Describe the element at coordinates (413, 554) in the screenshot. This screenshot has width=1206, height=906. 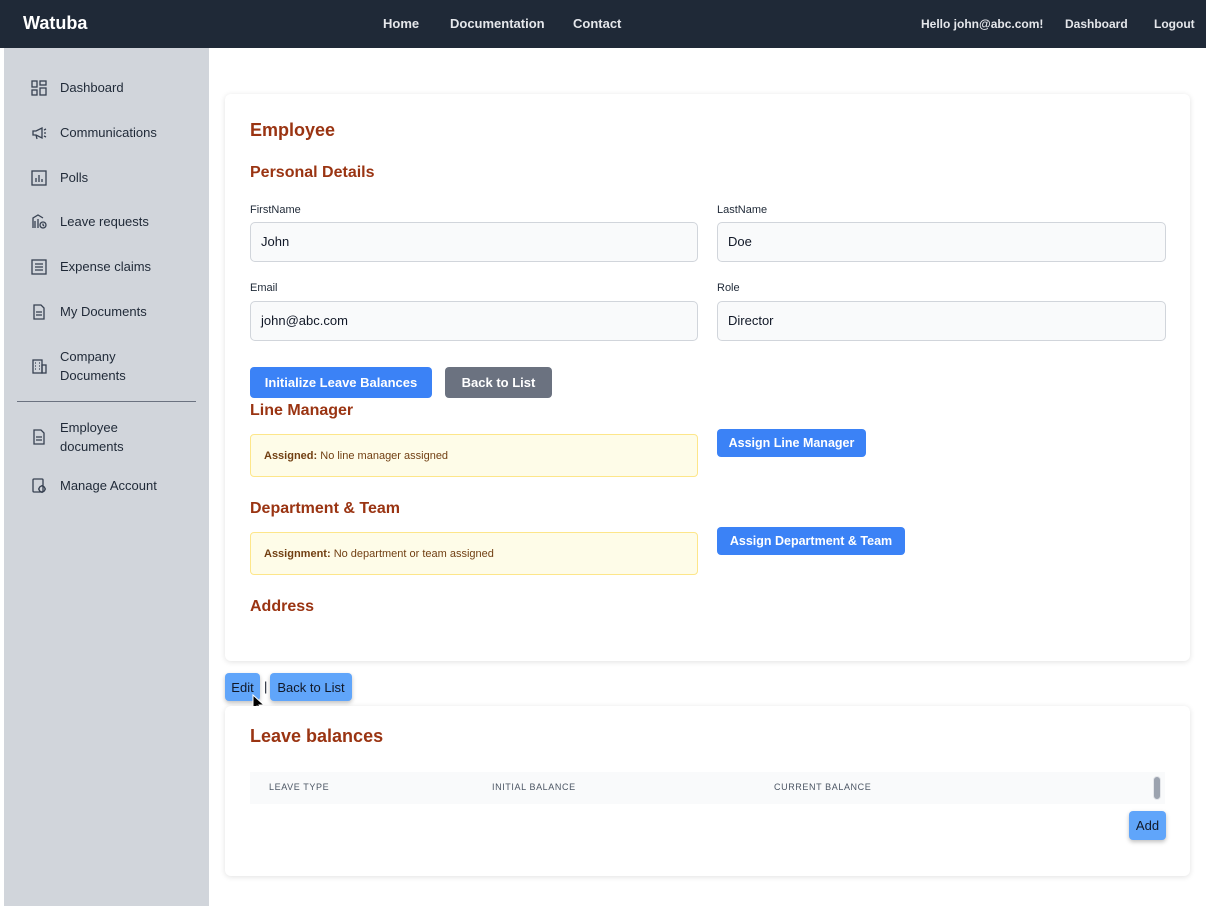
I see `department-status-value: No department or team assigned` at that location.